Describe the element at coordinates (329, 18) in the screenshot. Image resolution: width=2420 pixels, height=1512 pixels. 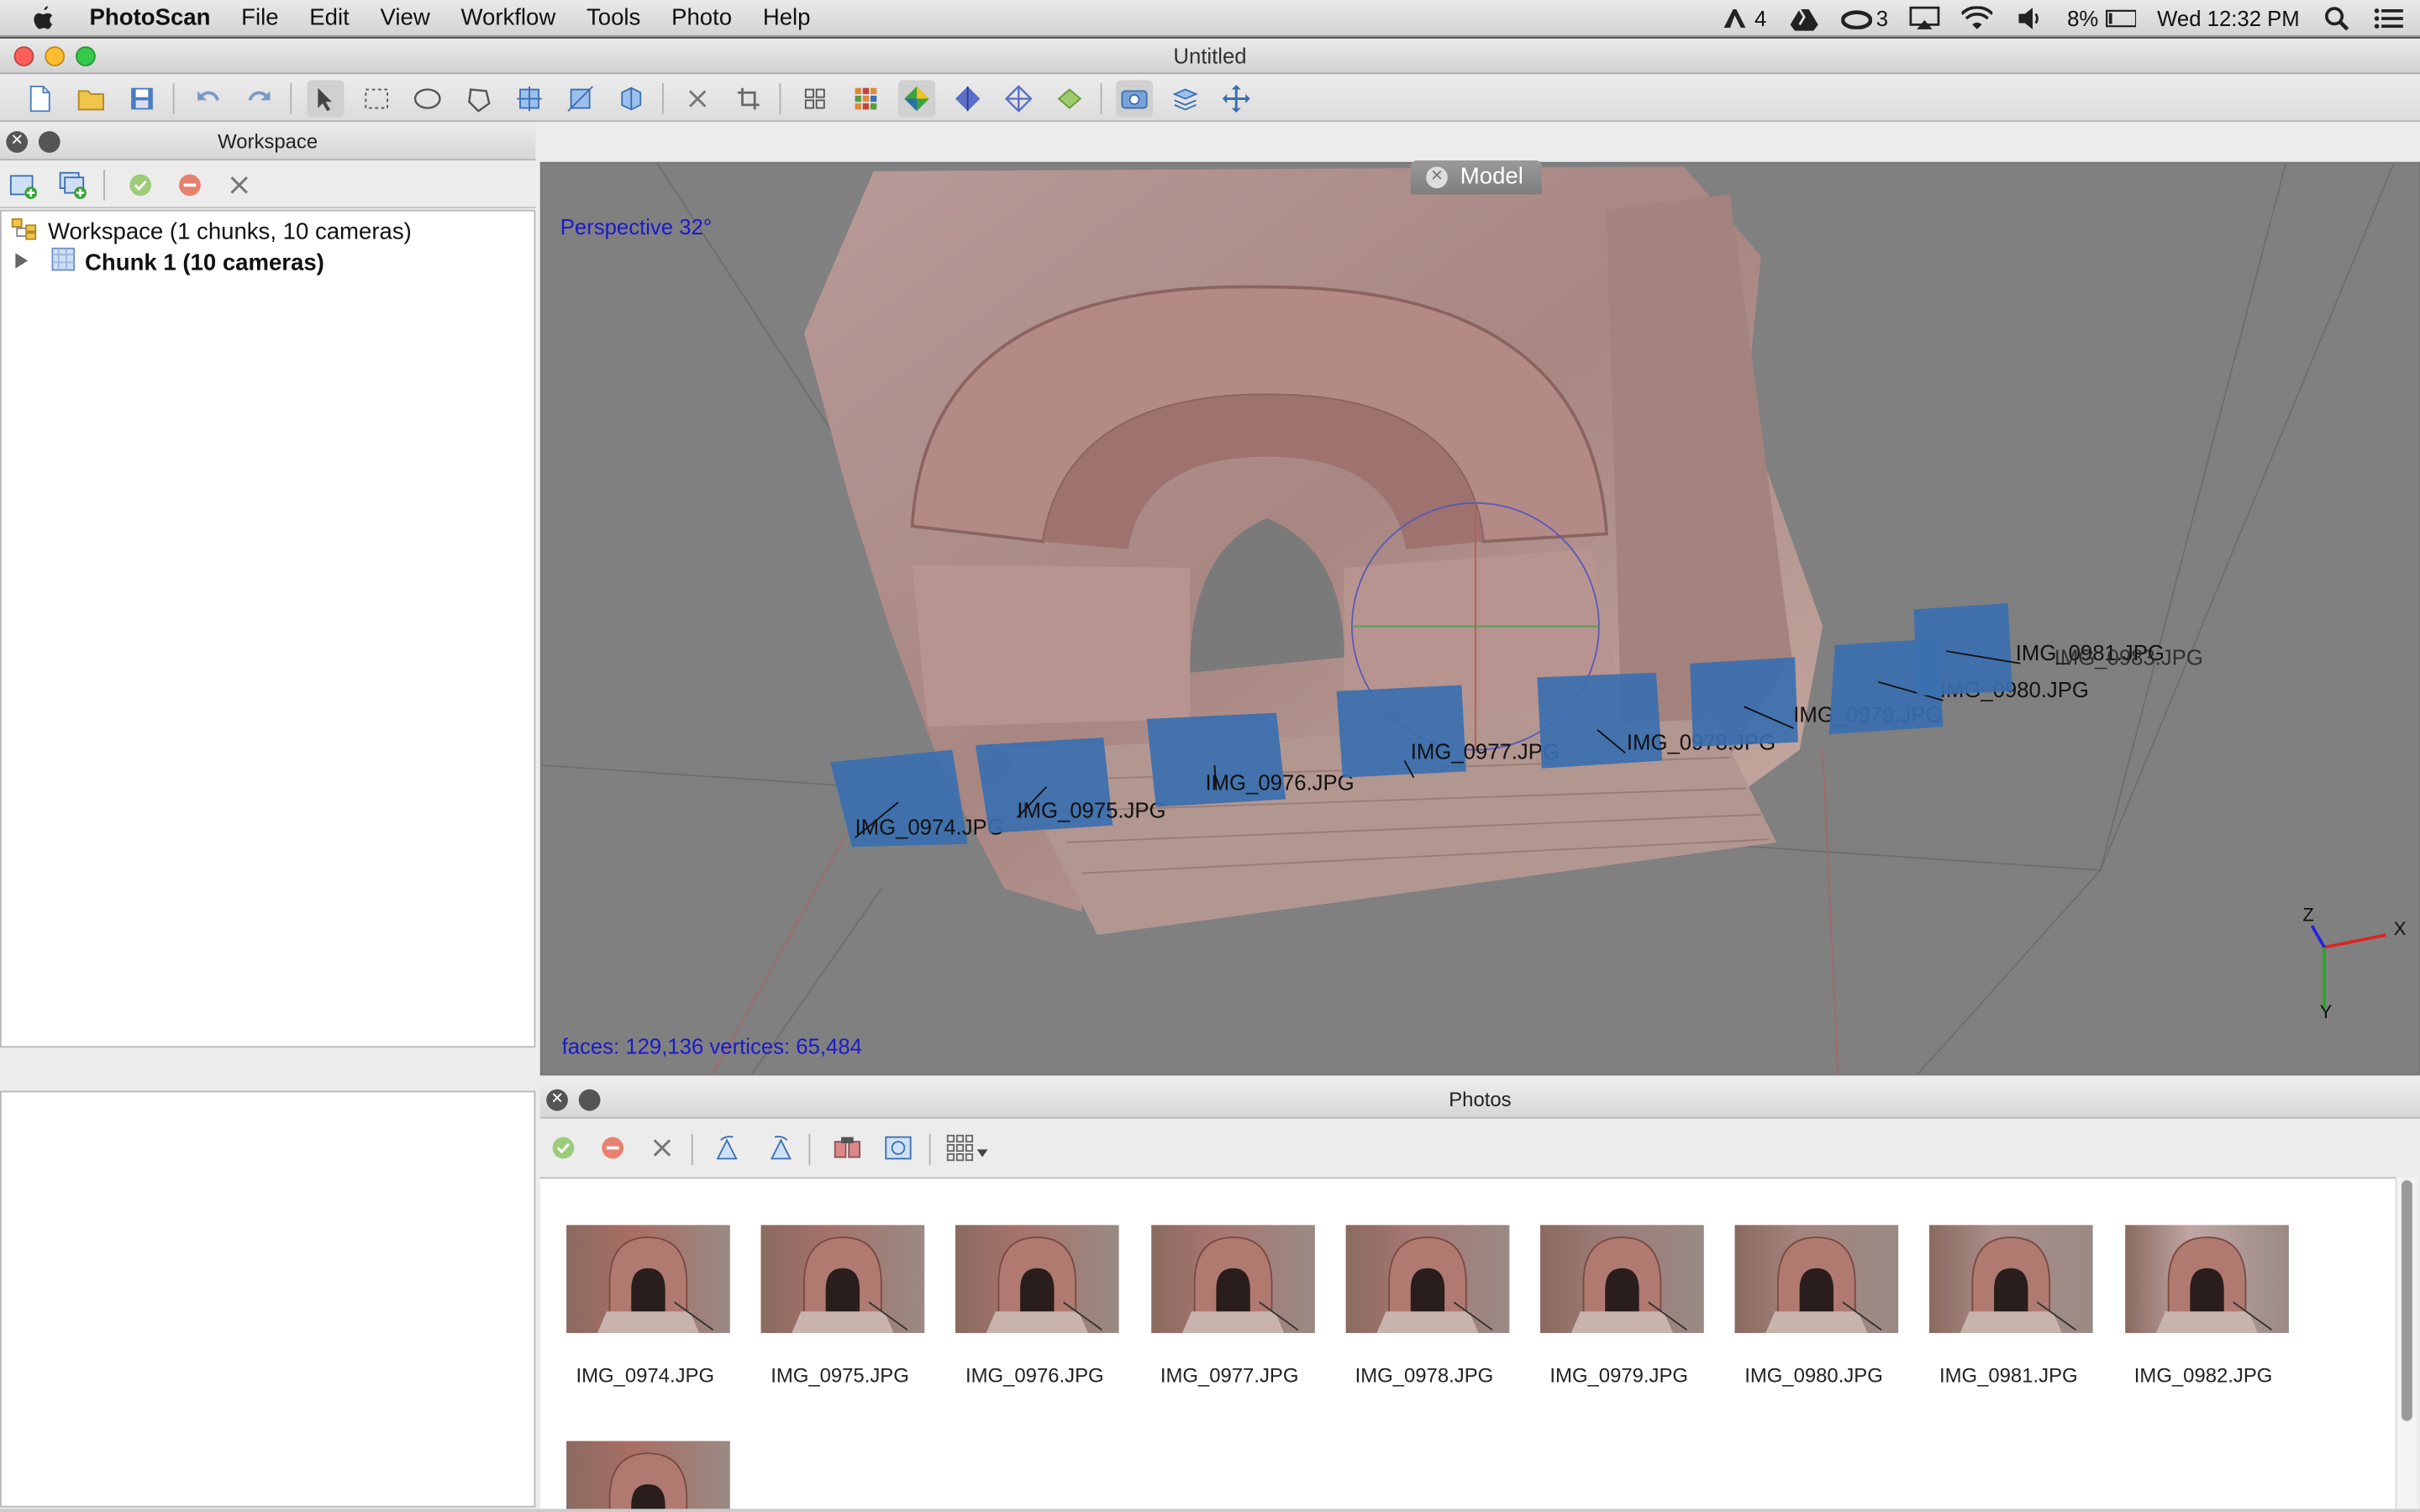
I see `menu-edit: Edit` at that location.